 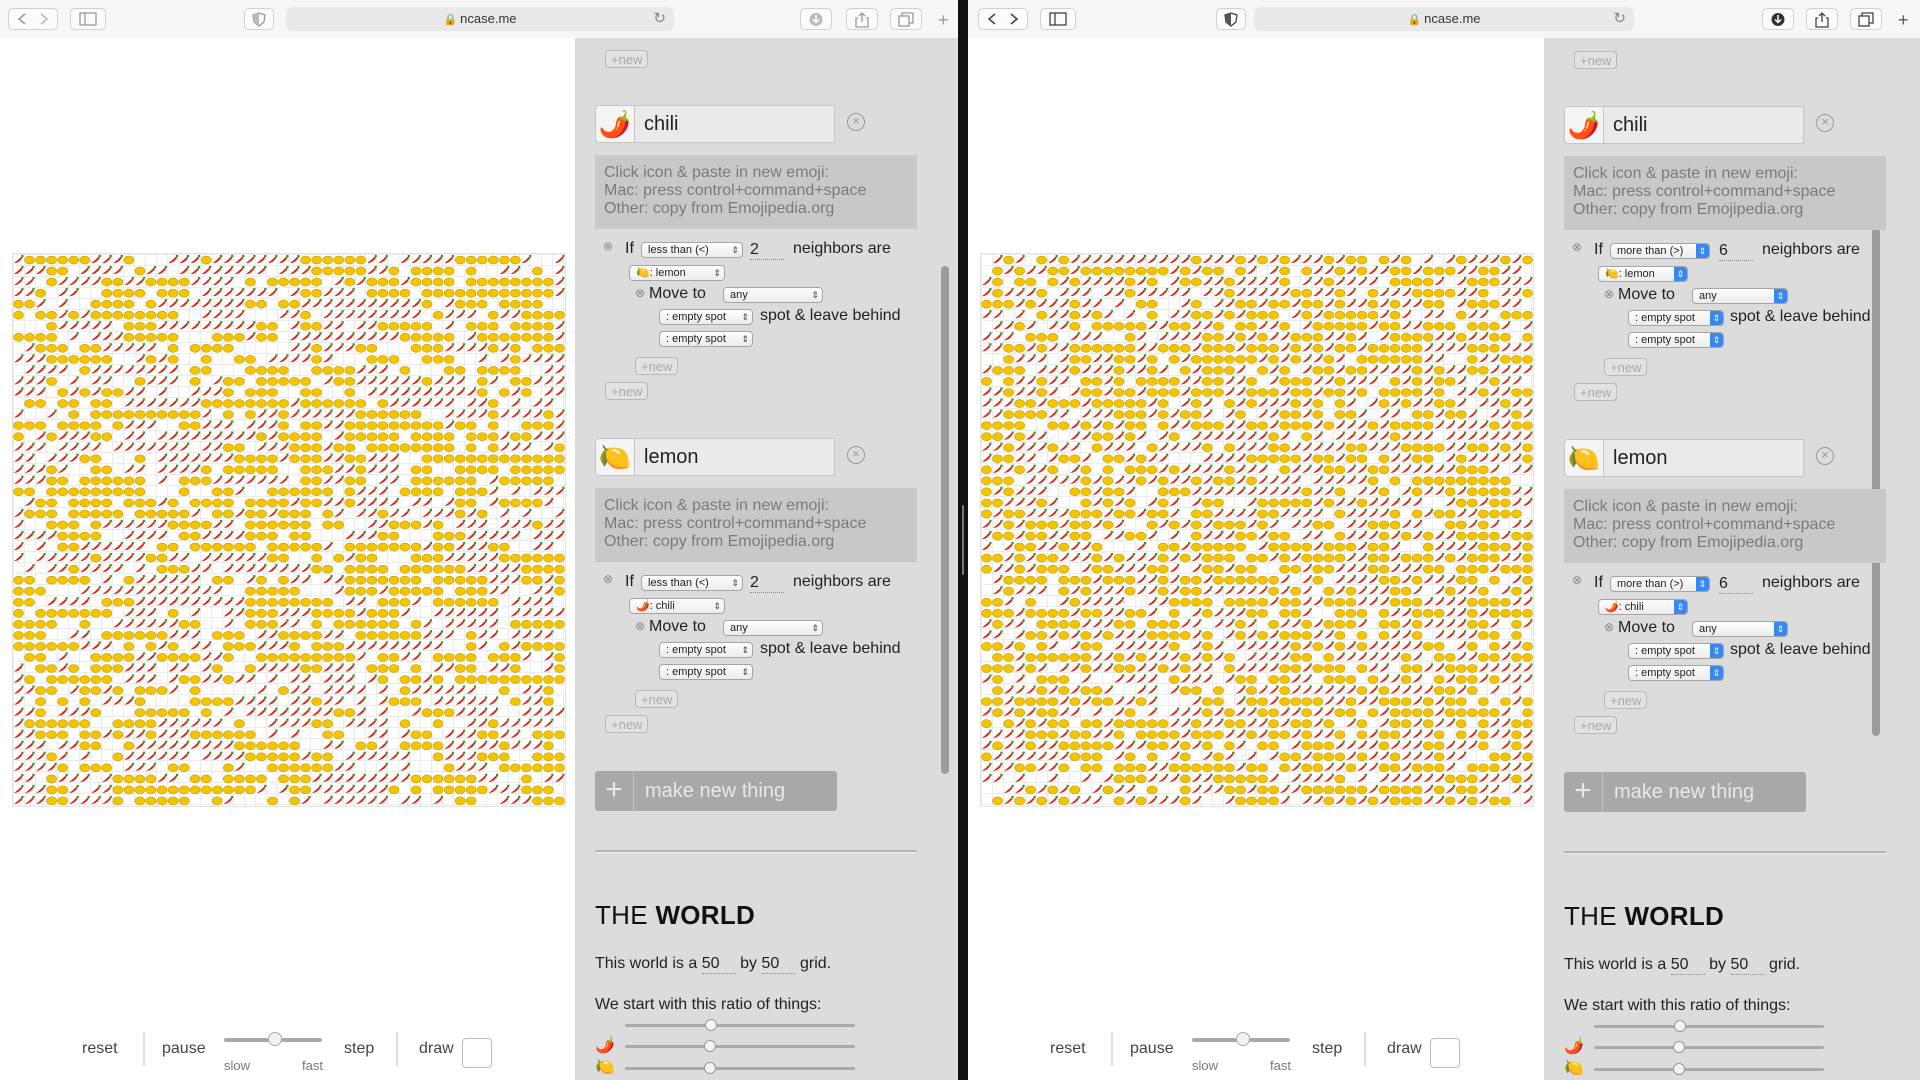 I want to click on back-forward-buttons, so click(x=33, y=19).